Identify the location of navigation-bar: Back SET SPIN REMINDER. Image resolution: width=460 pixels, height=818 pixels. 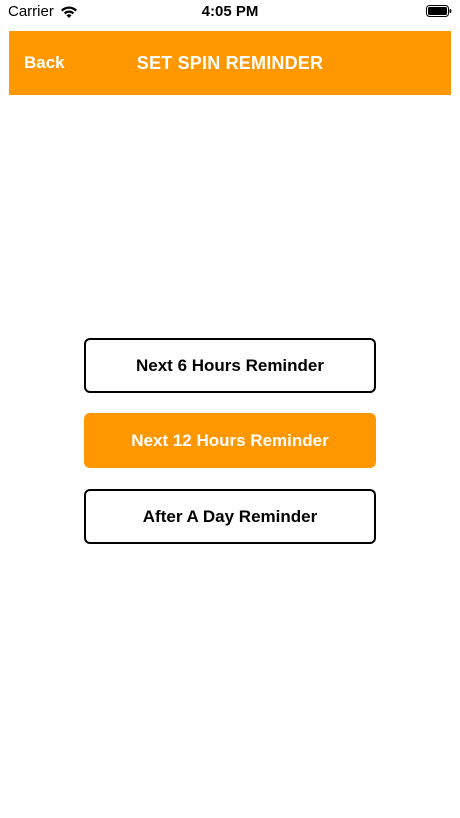
(230, 63).